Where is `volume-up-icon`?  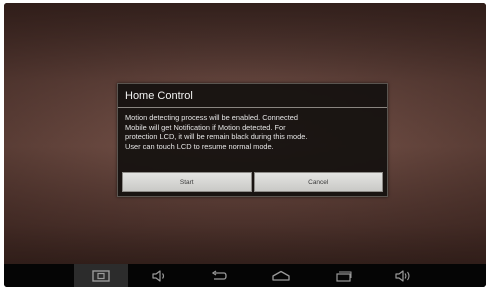 volume-up-icon is located at coordinates (403, 275).